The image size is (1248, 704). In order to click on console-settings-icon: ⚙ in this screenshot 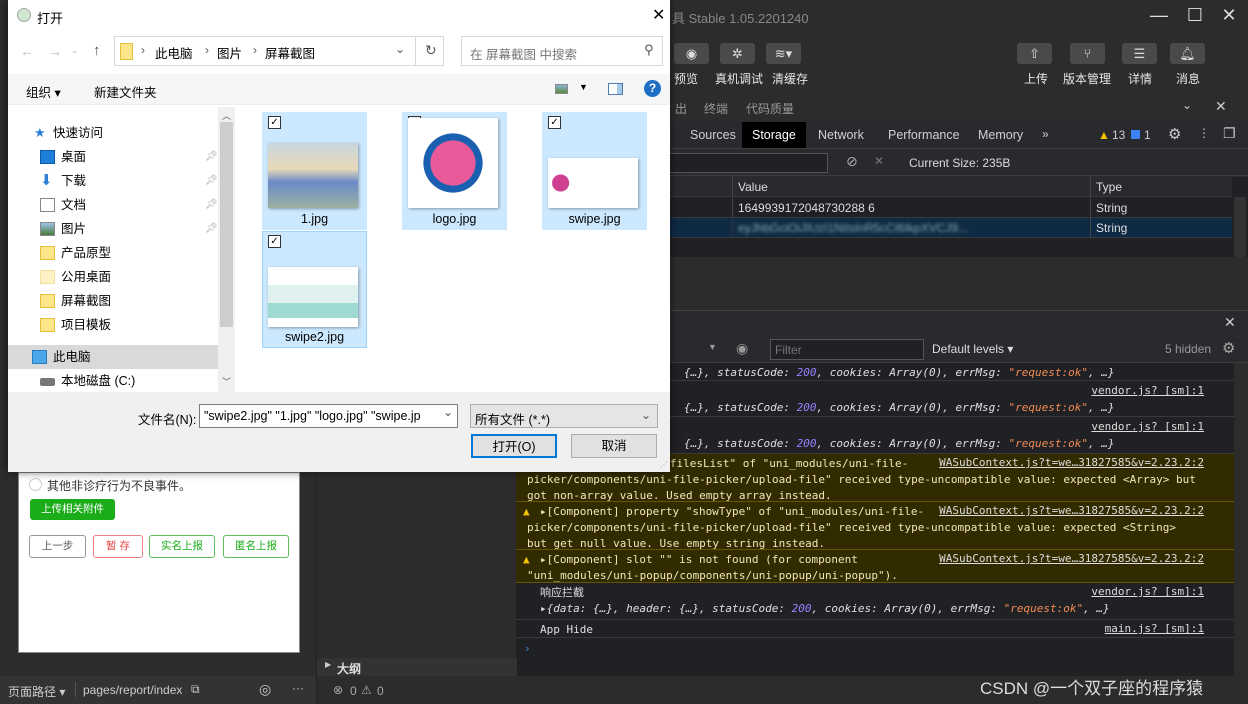, I will do `click(1228, 348)`.